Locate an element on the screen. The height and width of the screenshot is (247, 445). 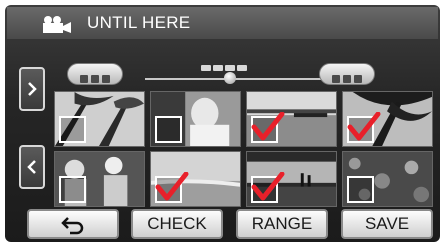
thumbnail-palm-silhouette is located at coordinates (387, 119).